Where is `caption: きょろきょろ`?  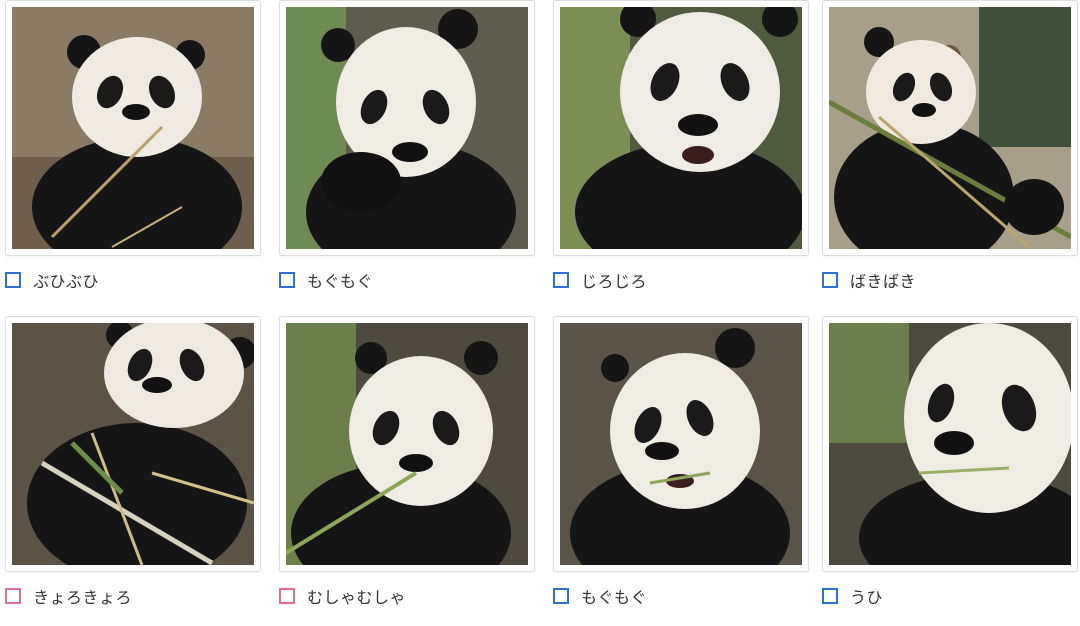 caption: きょろきょろ is located at coordinates (68, 596).